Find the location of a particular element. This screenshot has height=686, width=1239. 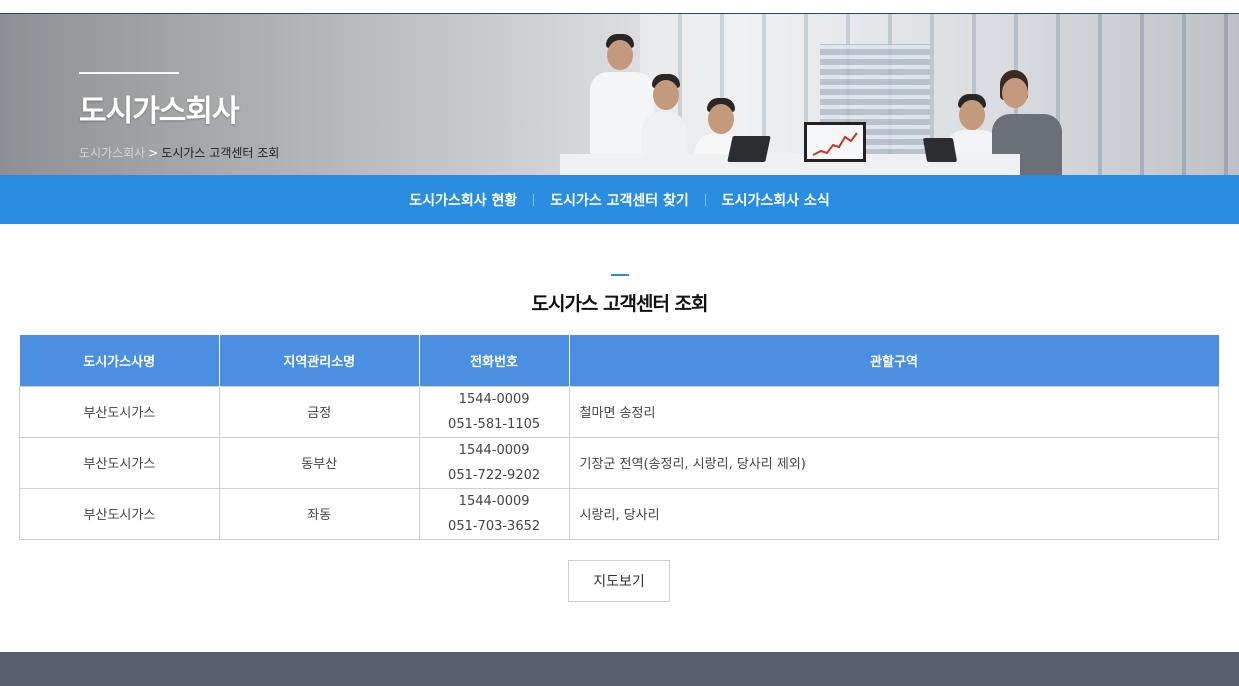

section-accent-mark is located at coordinates (619, 275).